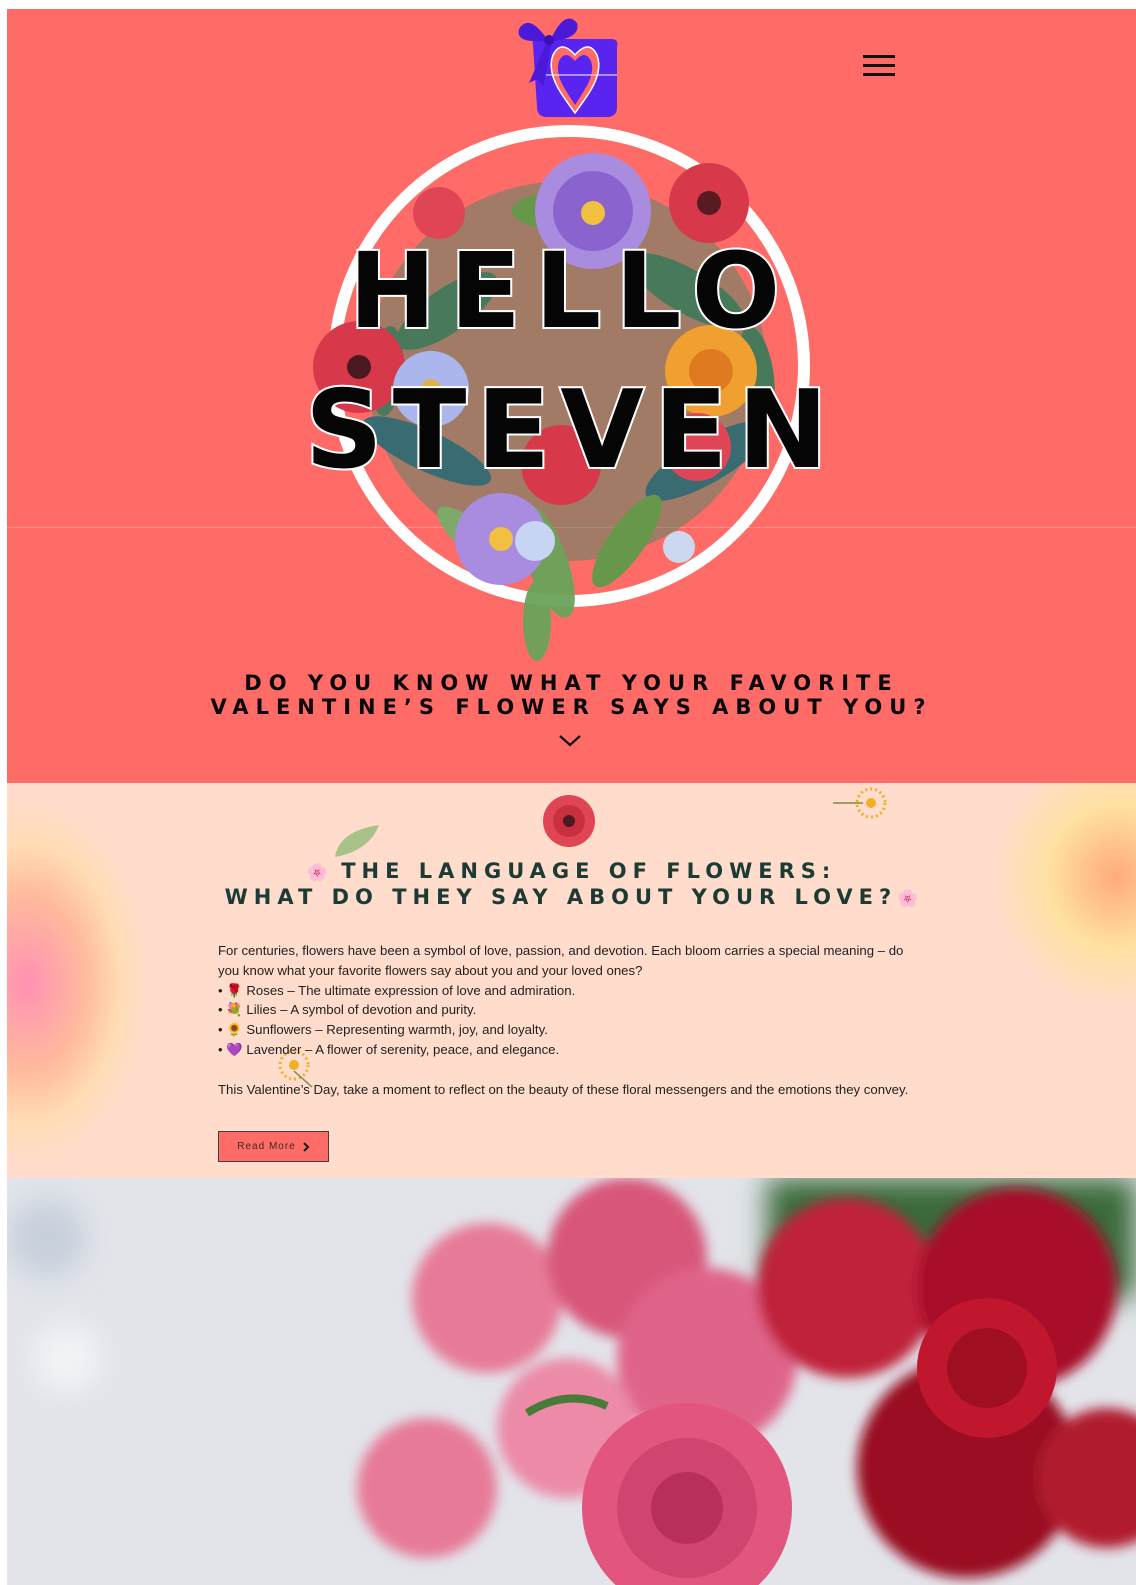  What do you see at coordinates (569, 821) in the screenshot?
I see `poppy-decoration-icon` at bounding box center [569, 821].